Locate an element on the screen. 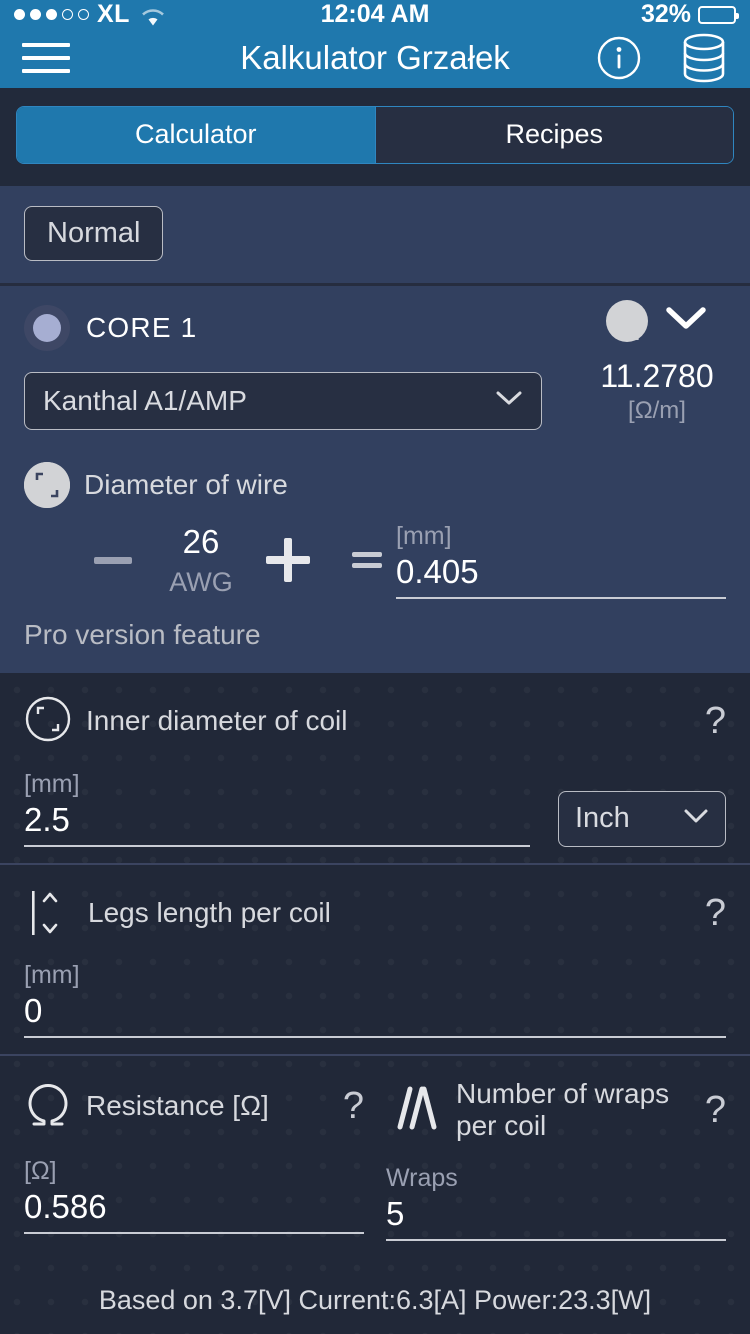 The height and width of the screenshot is (1334, 750). awg-display: 26 AWG is located at coordinates (201, 560).